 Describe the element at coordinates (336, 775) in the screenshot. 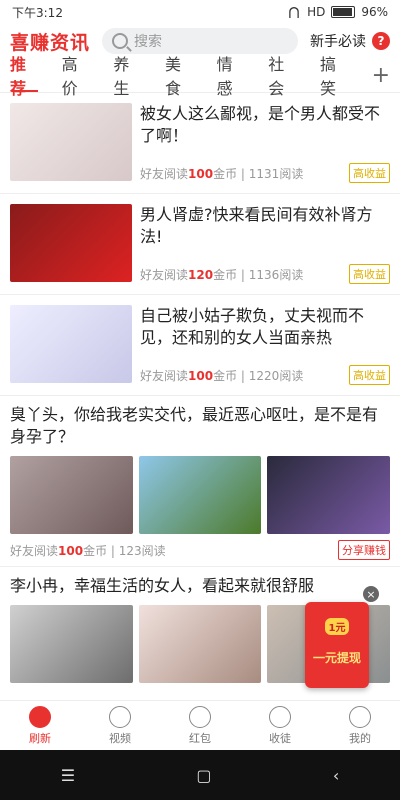

I see `back-icon: ‹` at that location.